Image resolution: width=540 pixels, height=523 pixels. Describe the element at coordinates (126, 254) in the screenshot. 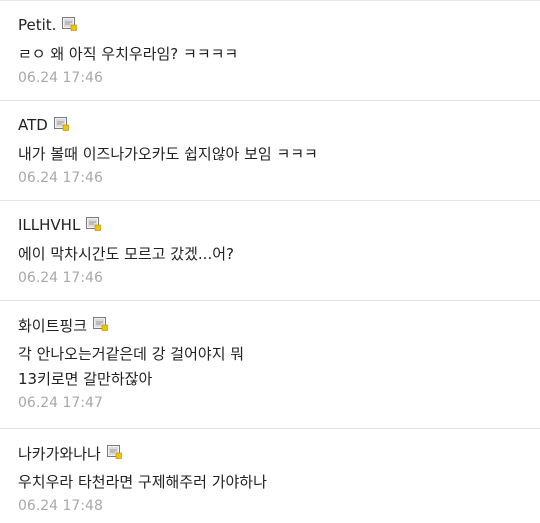

I see `comment-text: 에이 막차시간도 모르고 갔겠...어?` at that location.